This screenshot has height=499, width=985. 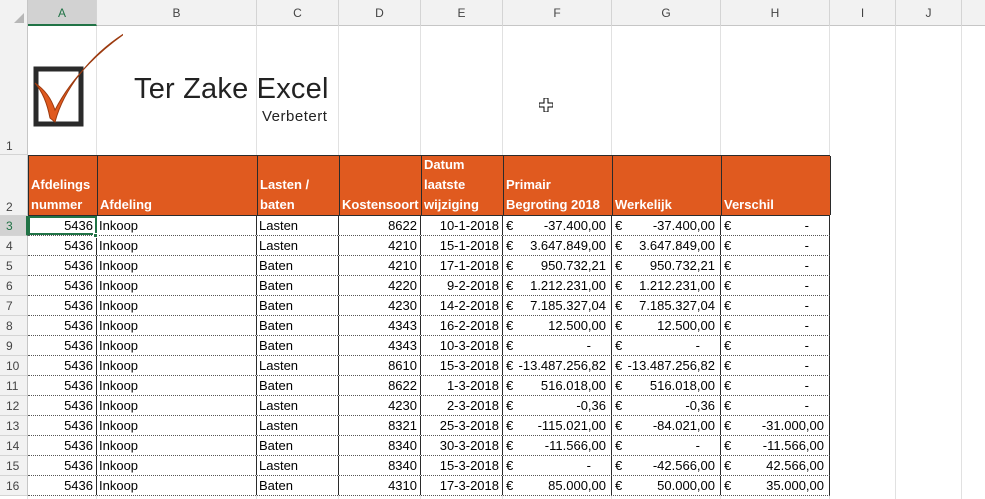 I want to click on header-kostensoort: Kostensoort, so click(x=381, y=185).